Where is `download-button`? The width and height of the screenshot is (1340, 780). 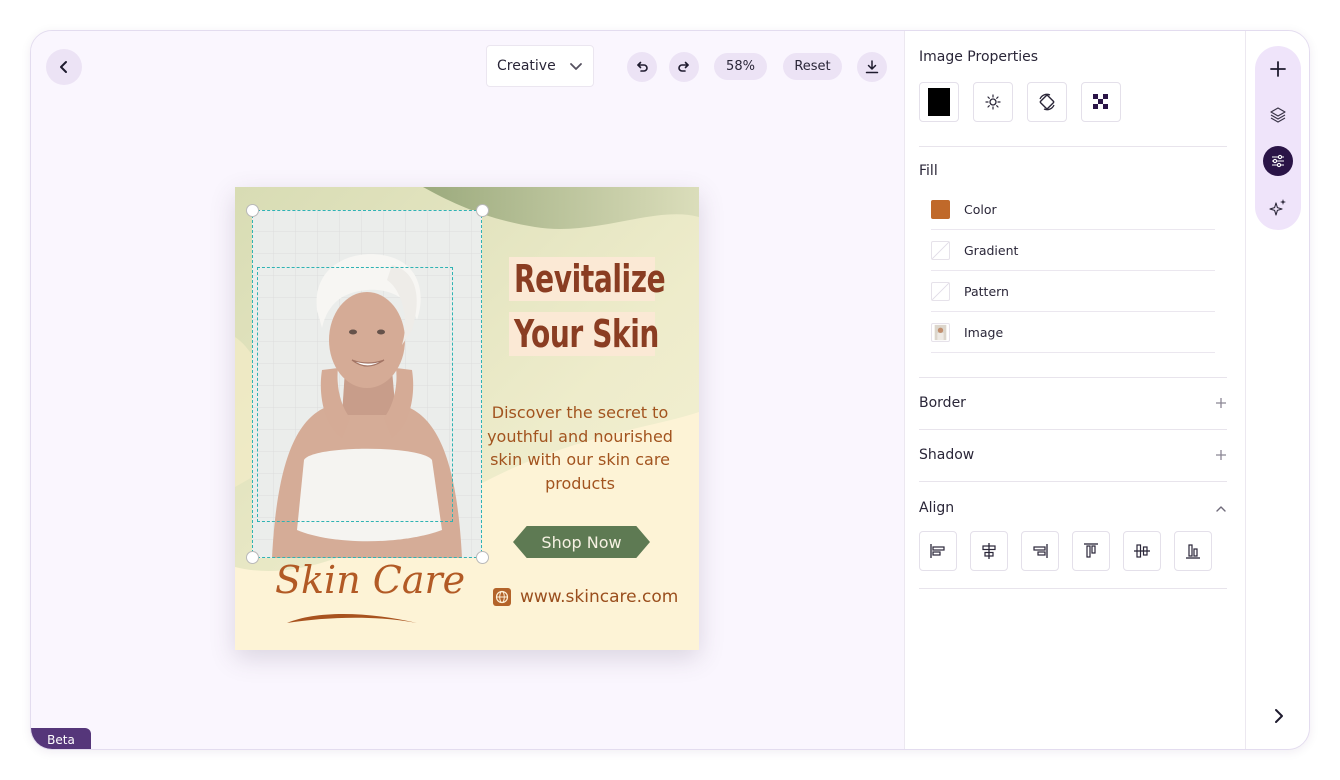 download-button is located at coordinates (872, 67).